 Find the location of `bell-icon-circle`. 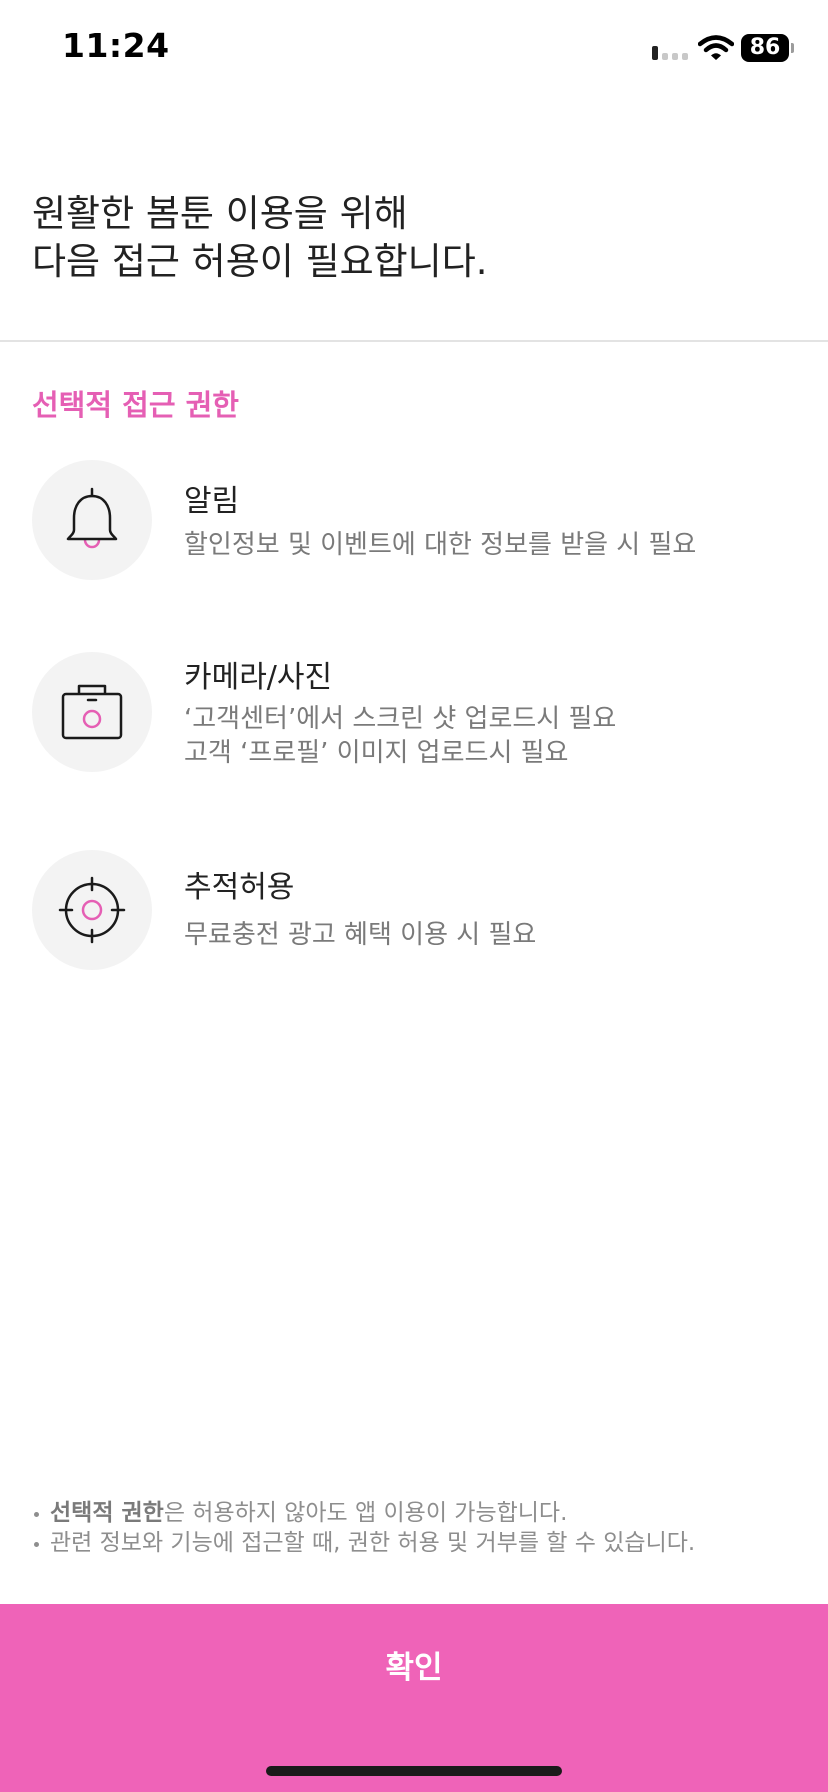

bell-icon-circle is located at coordinates (92, 520).